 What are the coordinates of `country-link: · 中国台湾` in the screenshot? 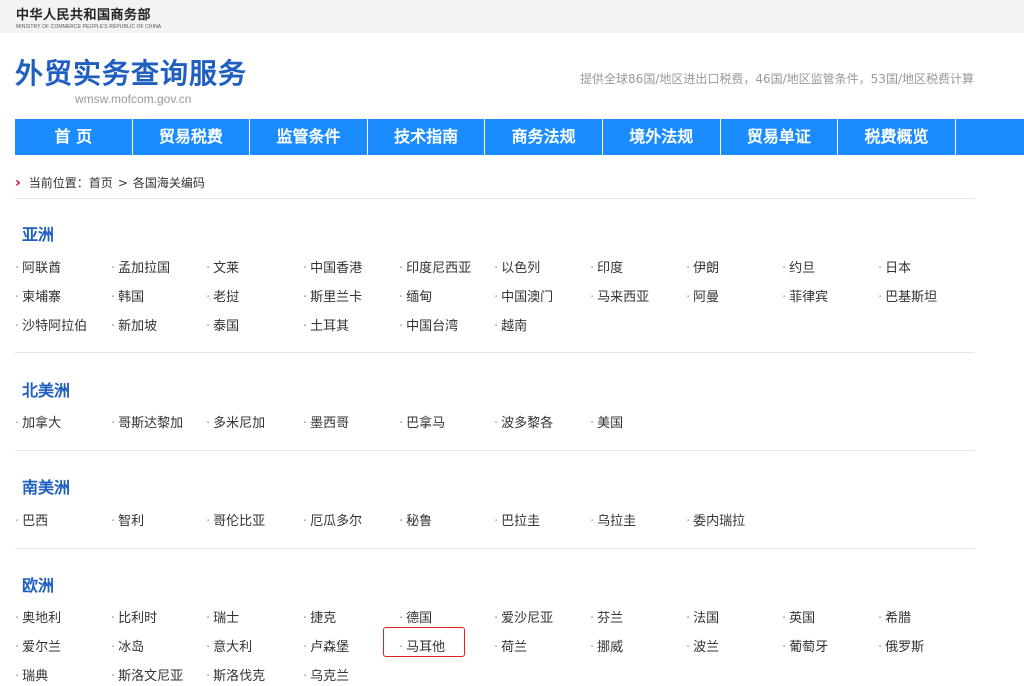 It's located at (428, 324).